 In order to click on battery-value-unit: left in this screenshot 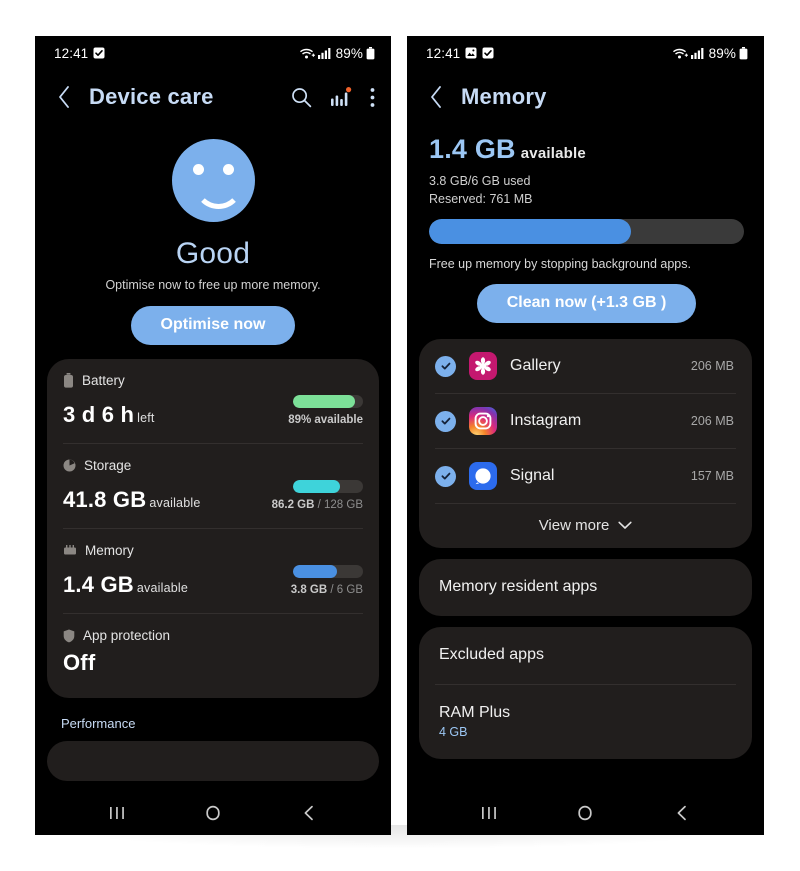, I will do `click(146, 418)`.